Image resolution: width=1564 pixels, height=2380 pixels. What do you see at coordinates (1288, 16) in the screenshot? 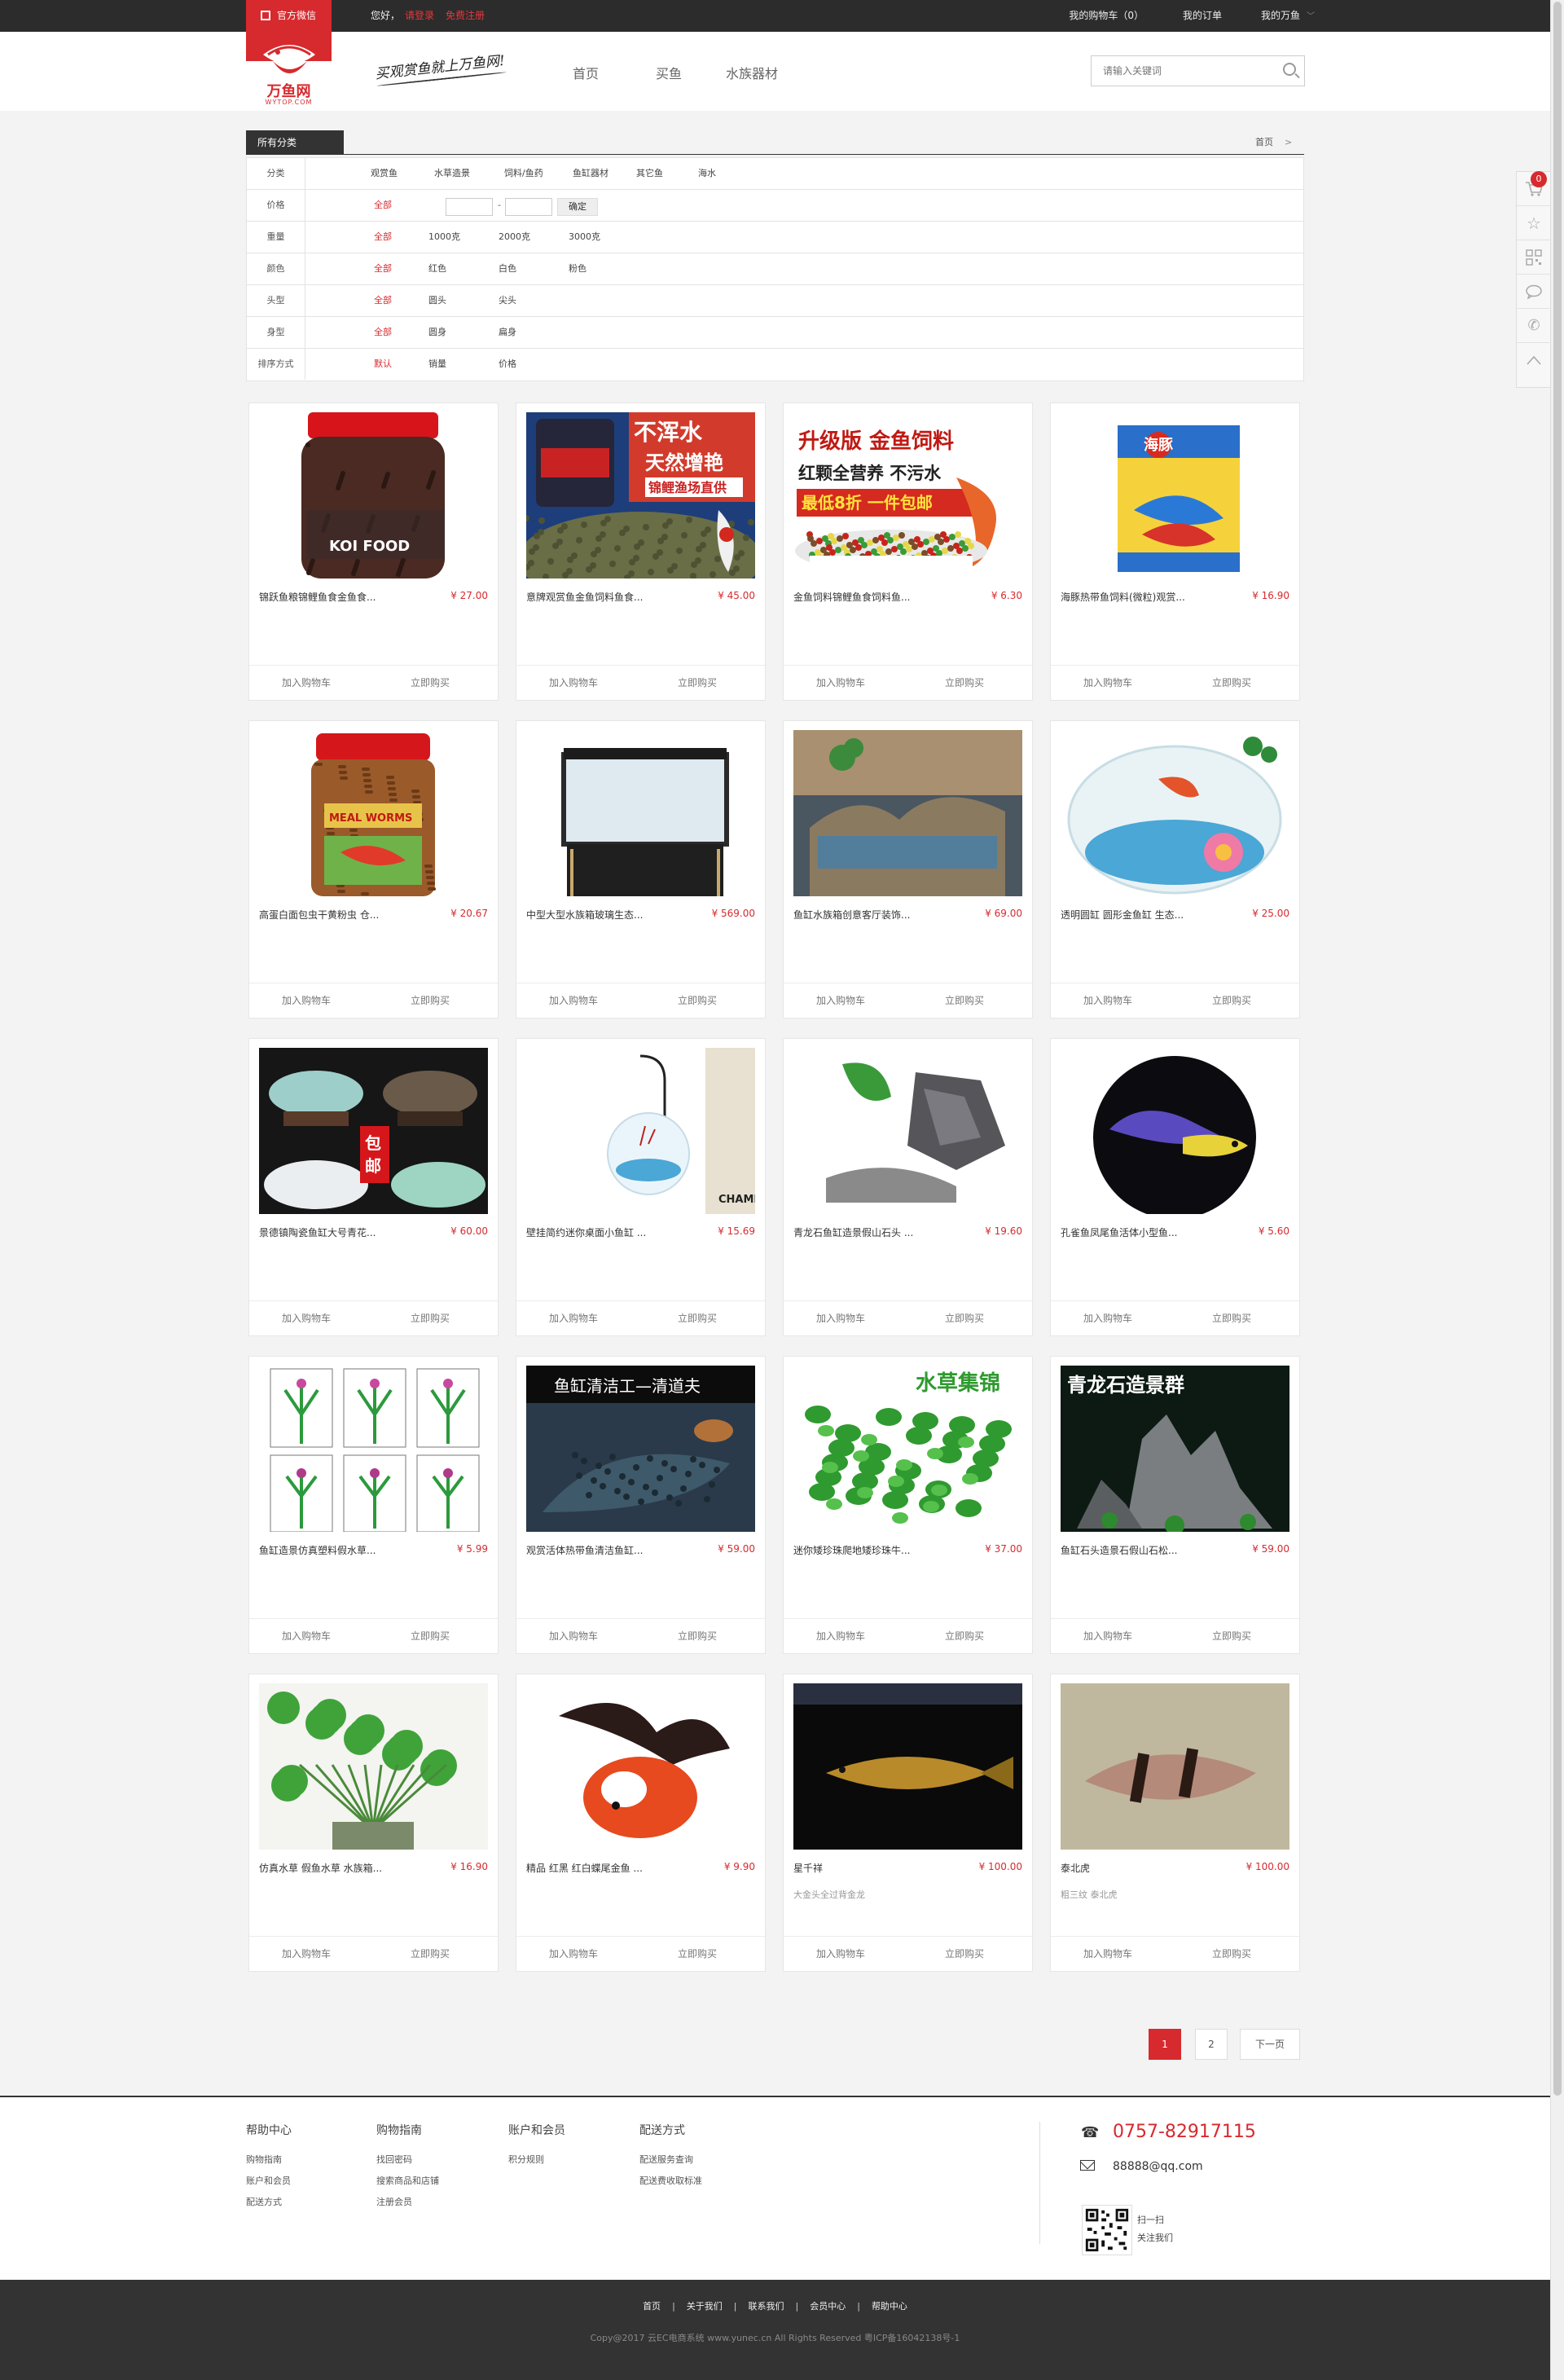
I see `my-account-link: 我的万鱼 ﹀` at bounding box center [1288, 16].